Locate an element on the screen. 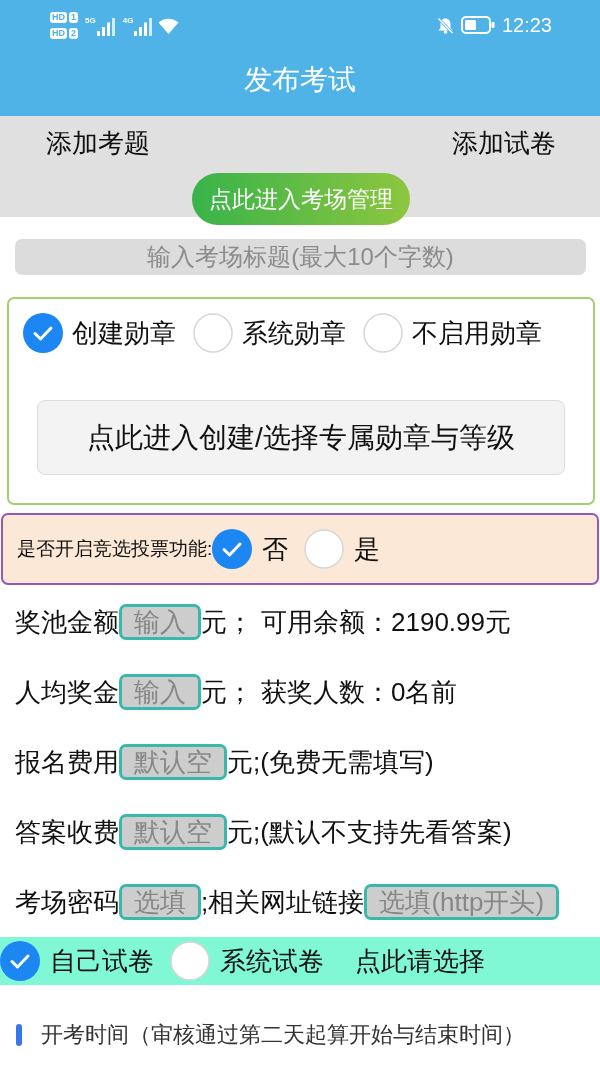 The image size is (600, 1067). sim-slot: 2 is located at coordinates (73, 33).